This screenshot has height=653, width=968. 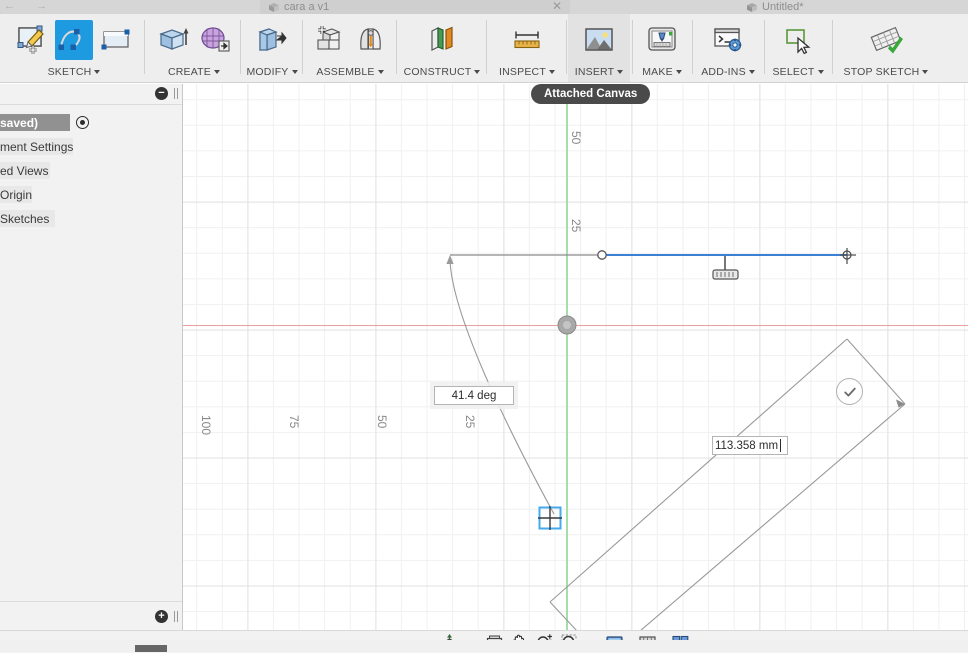 What do you see at coordinates (474, 395) in the screenshot?
I see `angle-dimension-label: 41.4 deg` at bounding box center [474, 395].